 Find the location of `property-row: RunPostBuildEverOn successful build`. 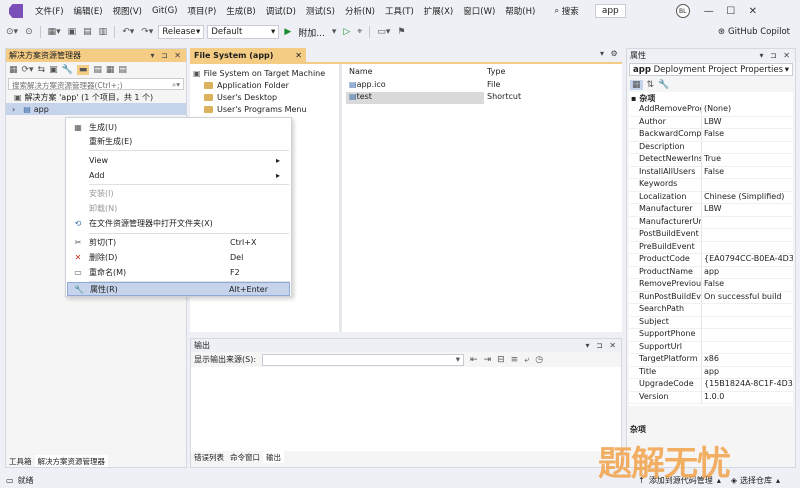

property-row: RunPostBuildEverOn successful build is located at coordinates (711, 297).